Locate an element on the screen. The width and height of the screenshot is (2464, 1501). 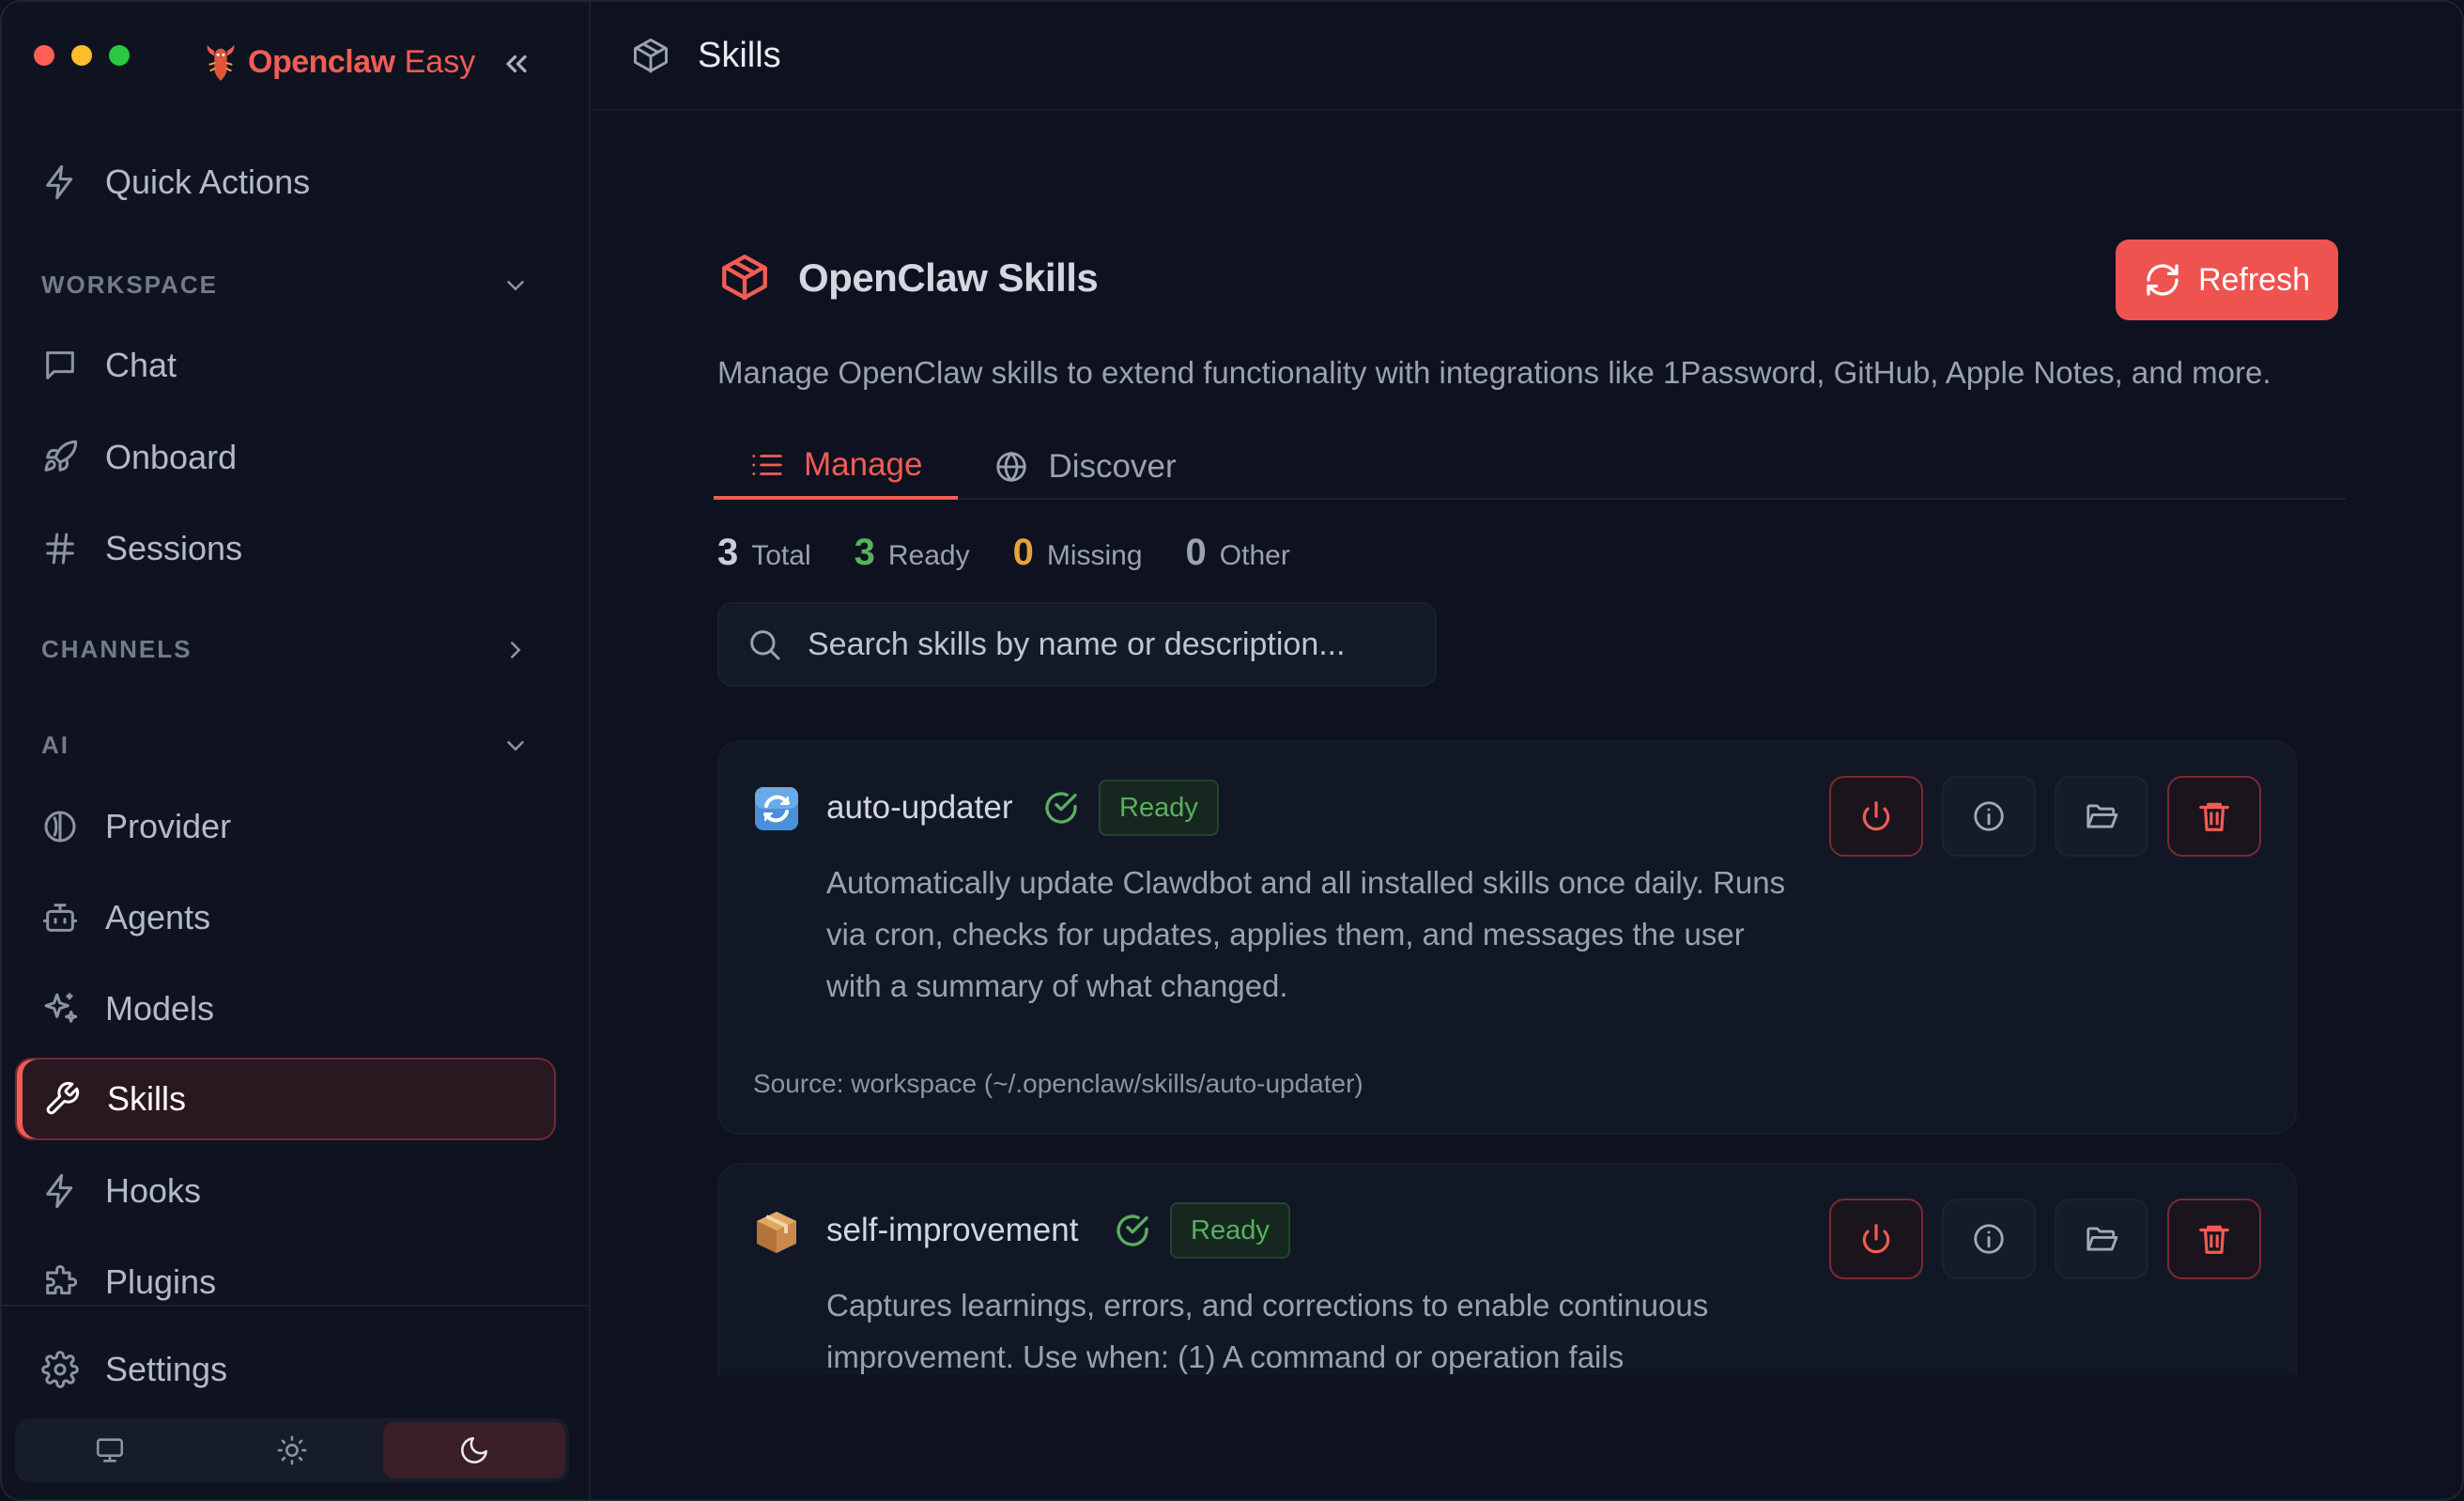
collapse-sidebar-button is located at coordinates (516, 64).